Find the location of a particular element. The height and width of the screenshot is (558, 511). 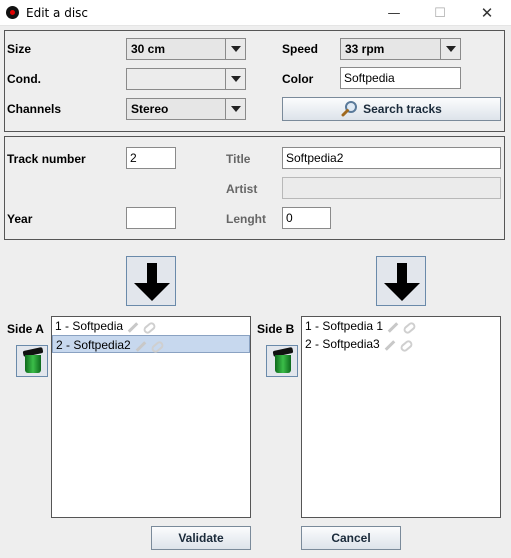

side-b-list: 1 - Softpedia 1 2 - Softpedia3 is located at coordinates (401, 417).